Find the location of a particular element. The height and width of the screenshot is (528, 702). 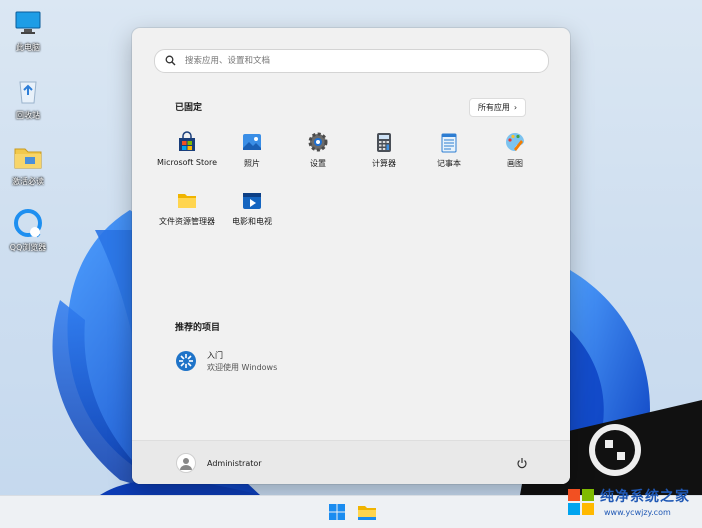

pinned-app-label: 文件资源管理器 is located at coordinates (187, 221).